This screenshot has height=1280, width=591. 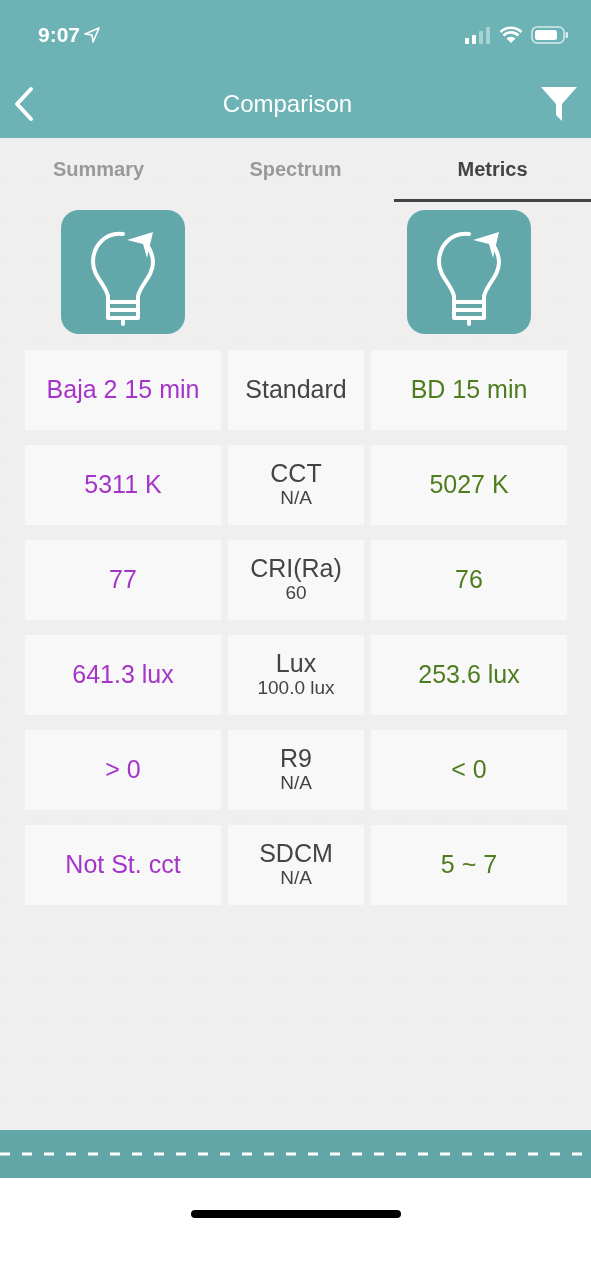 I want to click on tab: Summary, so click(x=98, y=170).